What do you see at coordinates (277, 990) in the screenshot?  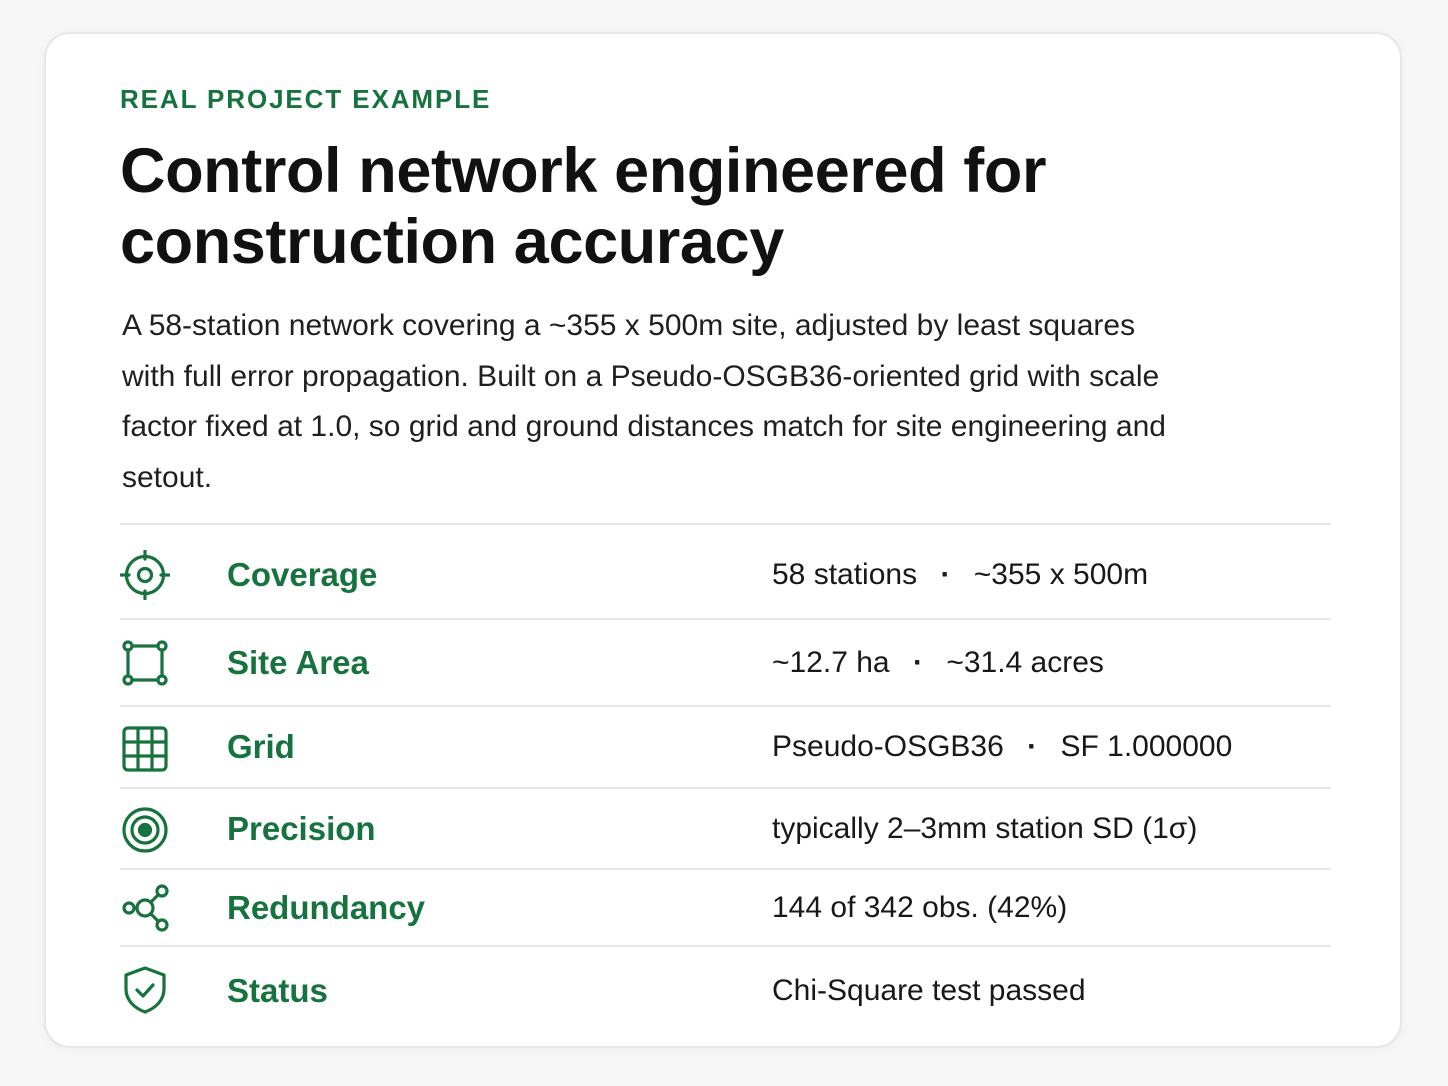 I see `status-label: Status` at bounding box center [277, 990].